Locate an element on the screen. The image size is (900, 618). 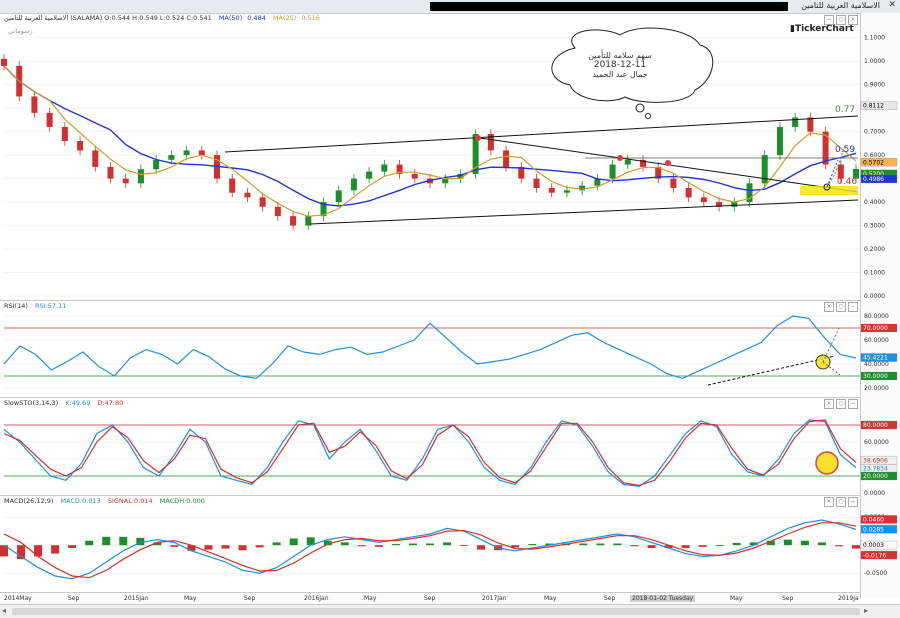
sto-tick-label: 60.0000 is located at coordinates (876, 442).